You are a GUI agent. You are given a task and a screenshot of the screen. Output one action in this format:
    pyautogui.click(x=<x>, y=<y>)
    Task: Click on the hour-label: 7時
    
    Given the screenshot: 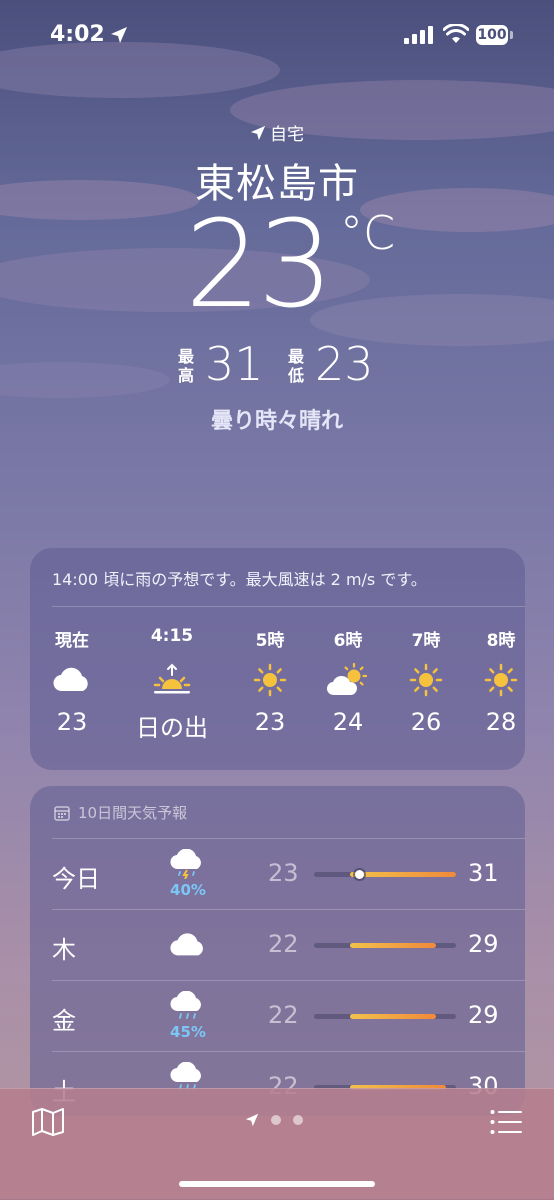 What is the action you would take?
    pyautogui.click(x=426, y=641)
    